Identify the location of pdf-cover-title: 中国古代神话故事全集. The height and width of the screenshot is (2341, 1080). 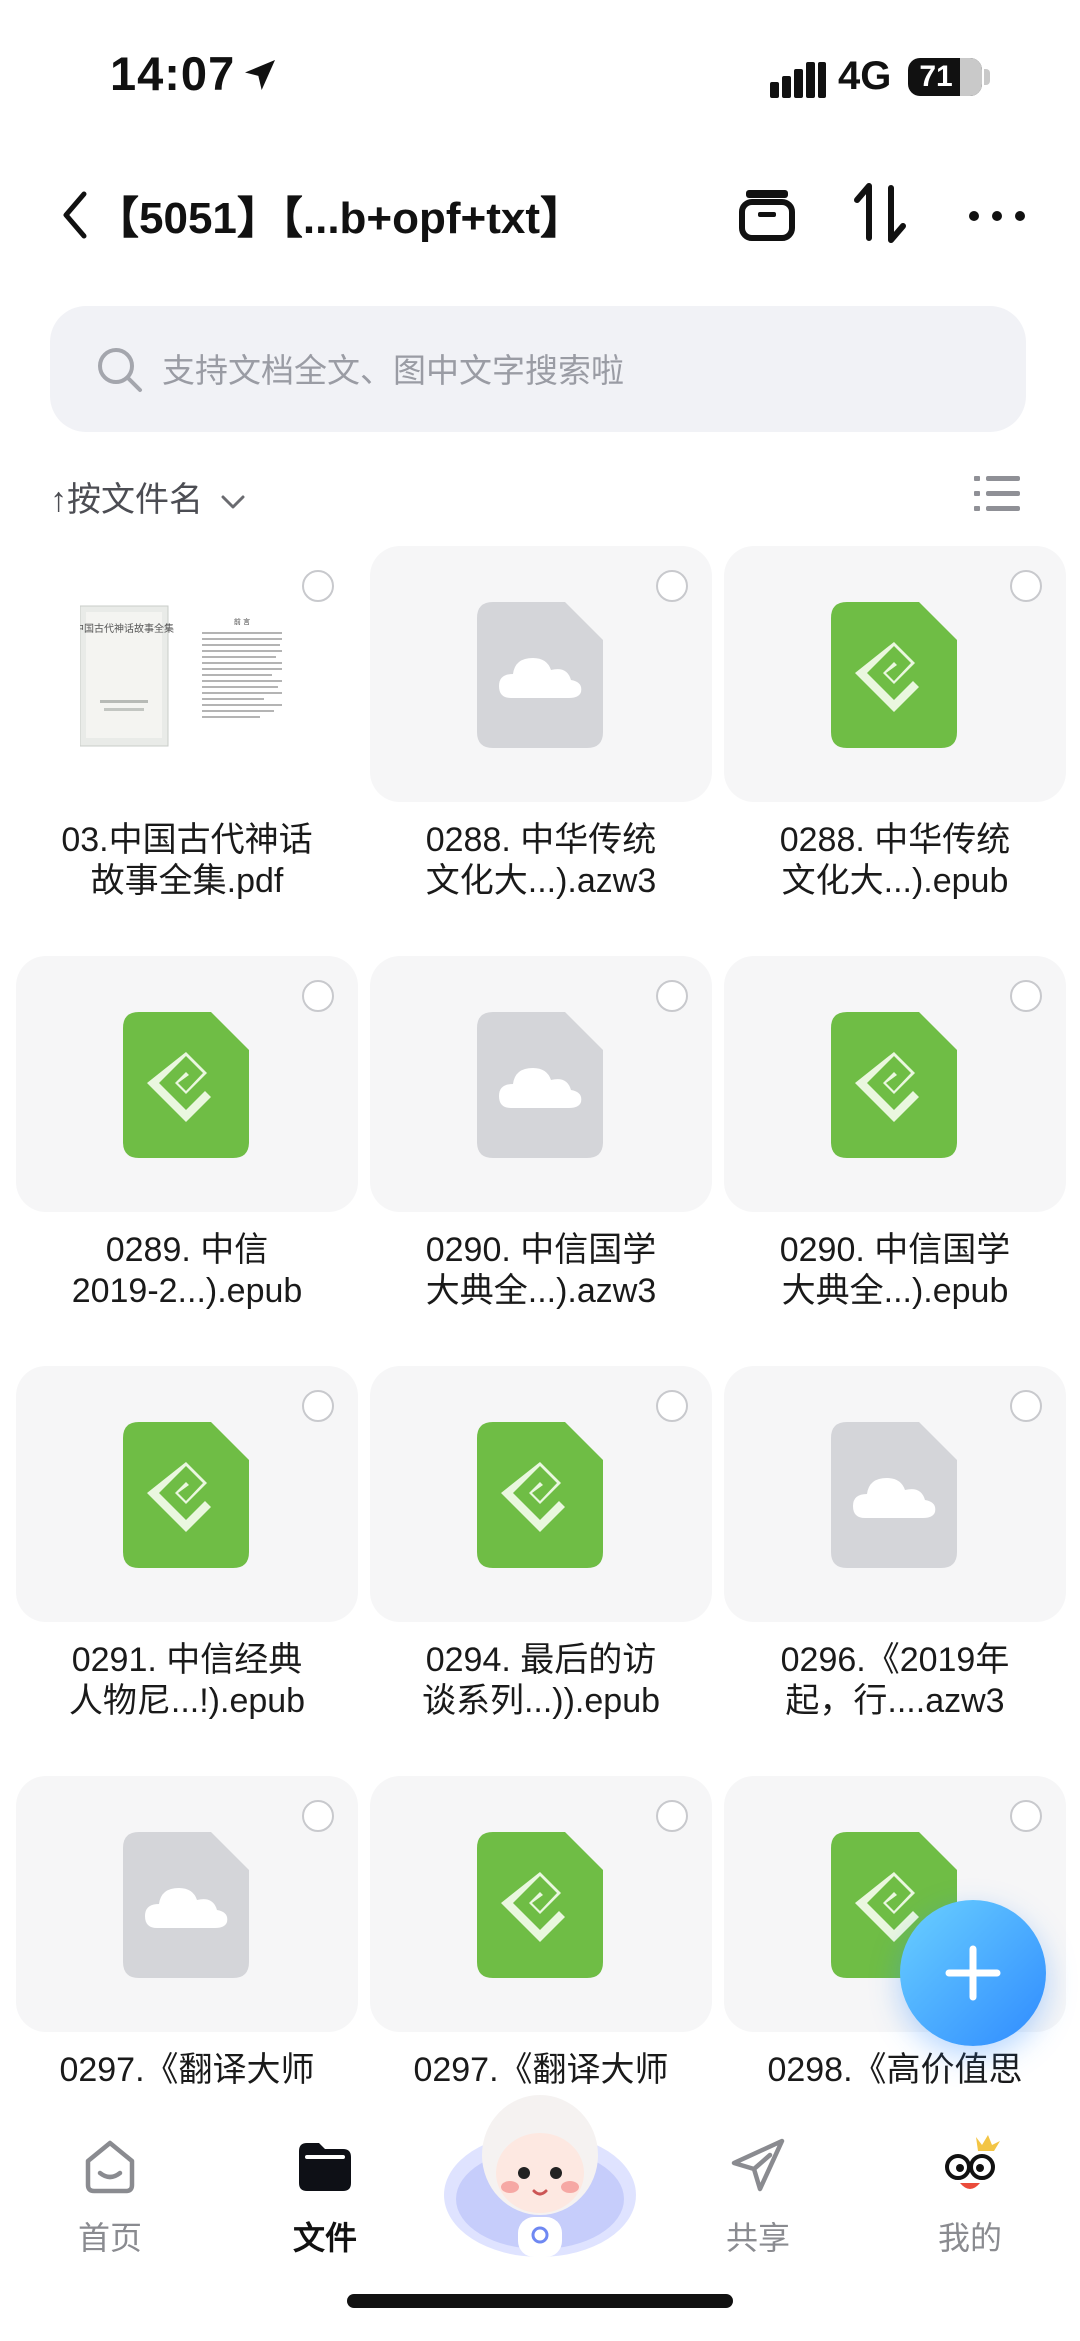
(127, 628).